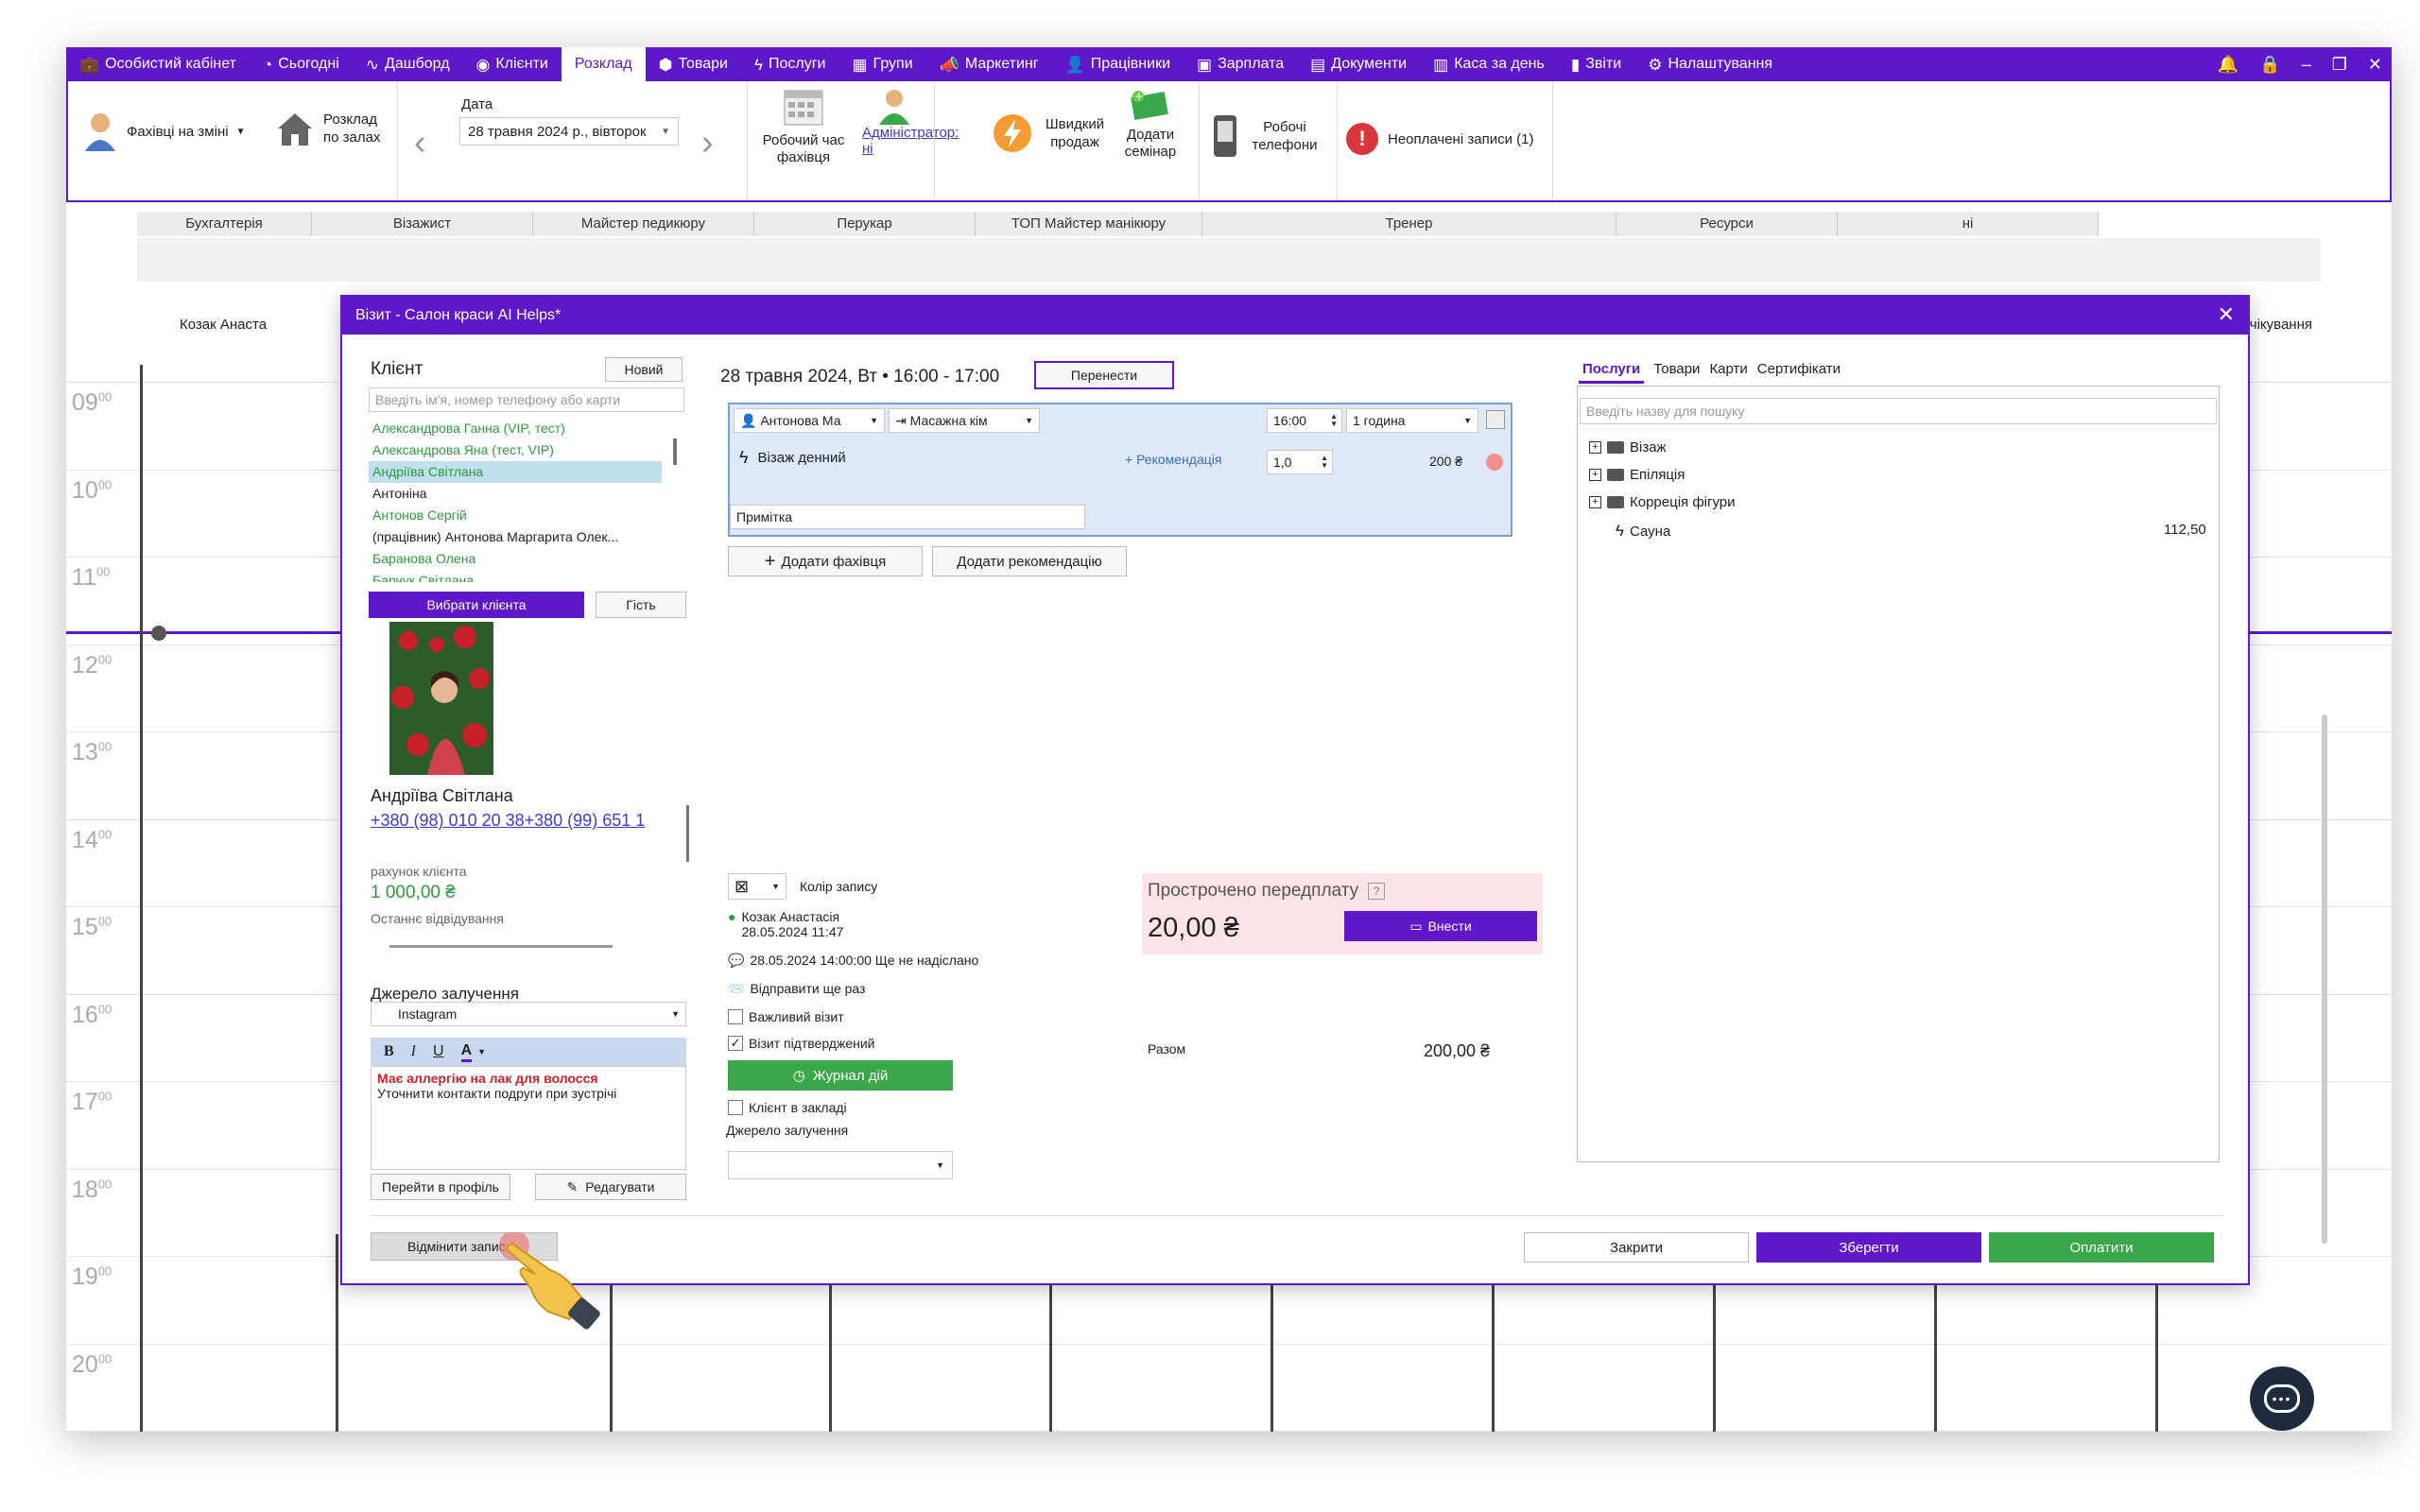 The height and width of the screenshot is (1512, 2420). Describe the element at coordinates (476, 605) in the screenshot. I see `select-client-button: Вибрати клієнта` at that location.